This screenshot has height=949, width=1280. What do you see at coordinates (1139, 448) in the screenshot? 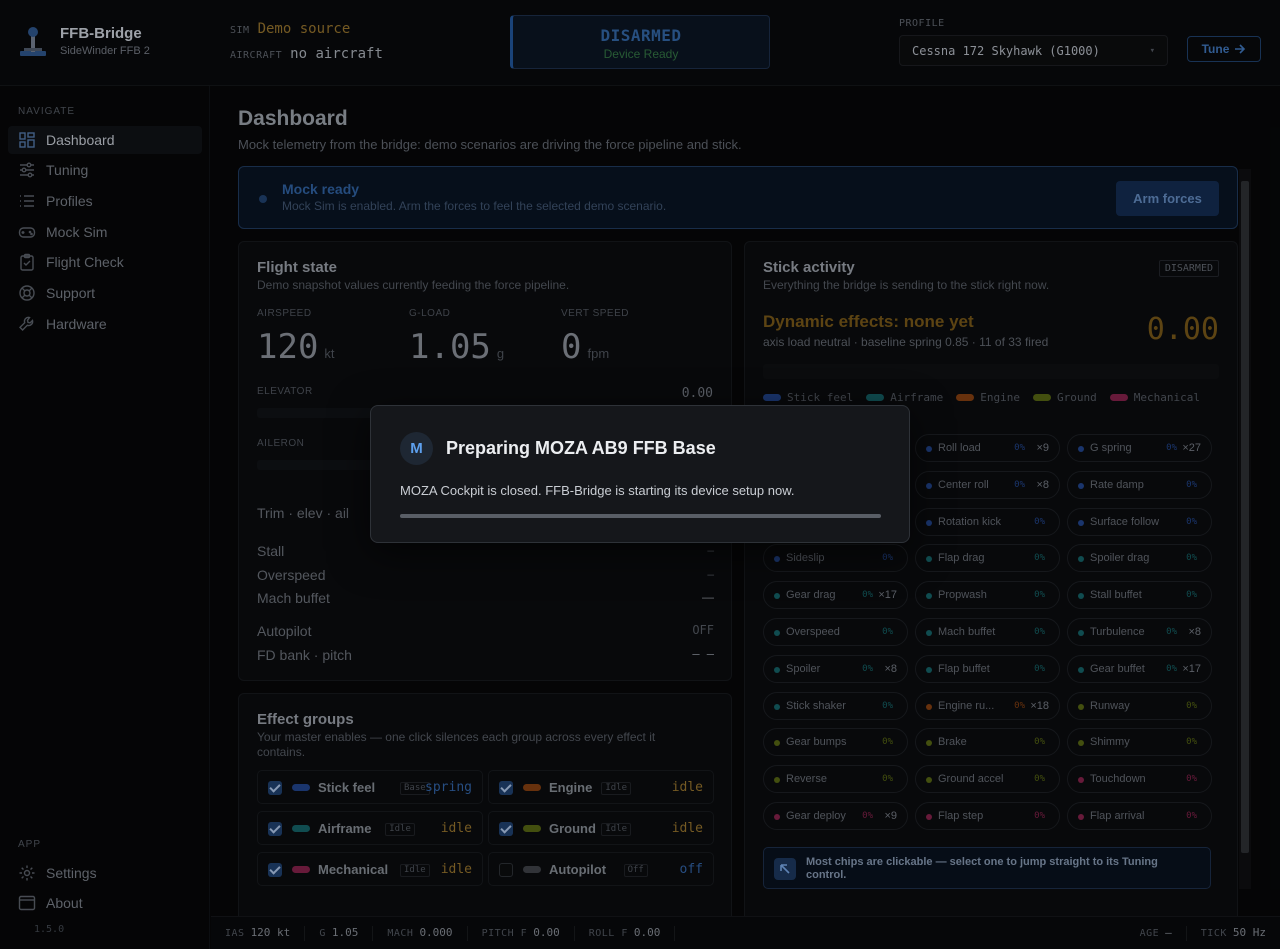
I see `effect-chip: G spring 0% ×27` at bounding box center [1139, 448].